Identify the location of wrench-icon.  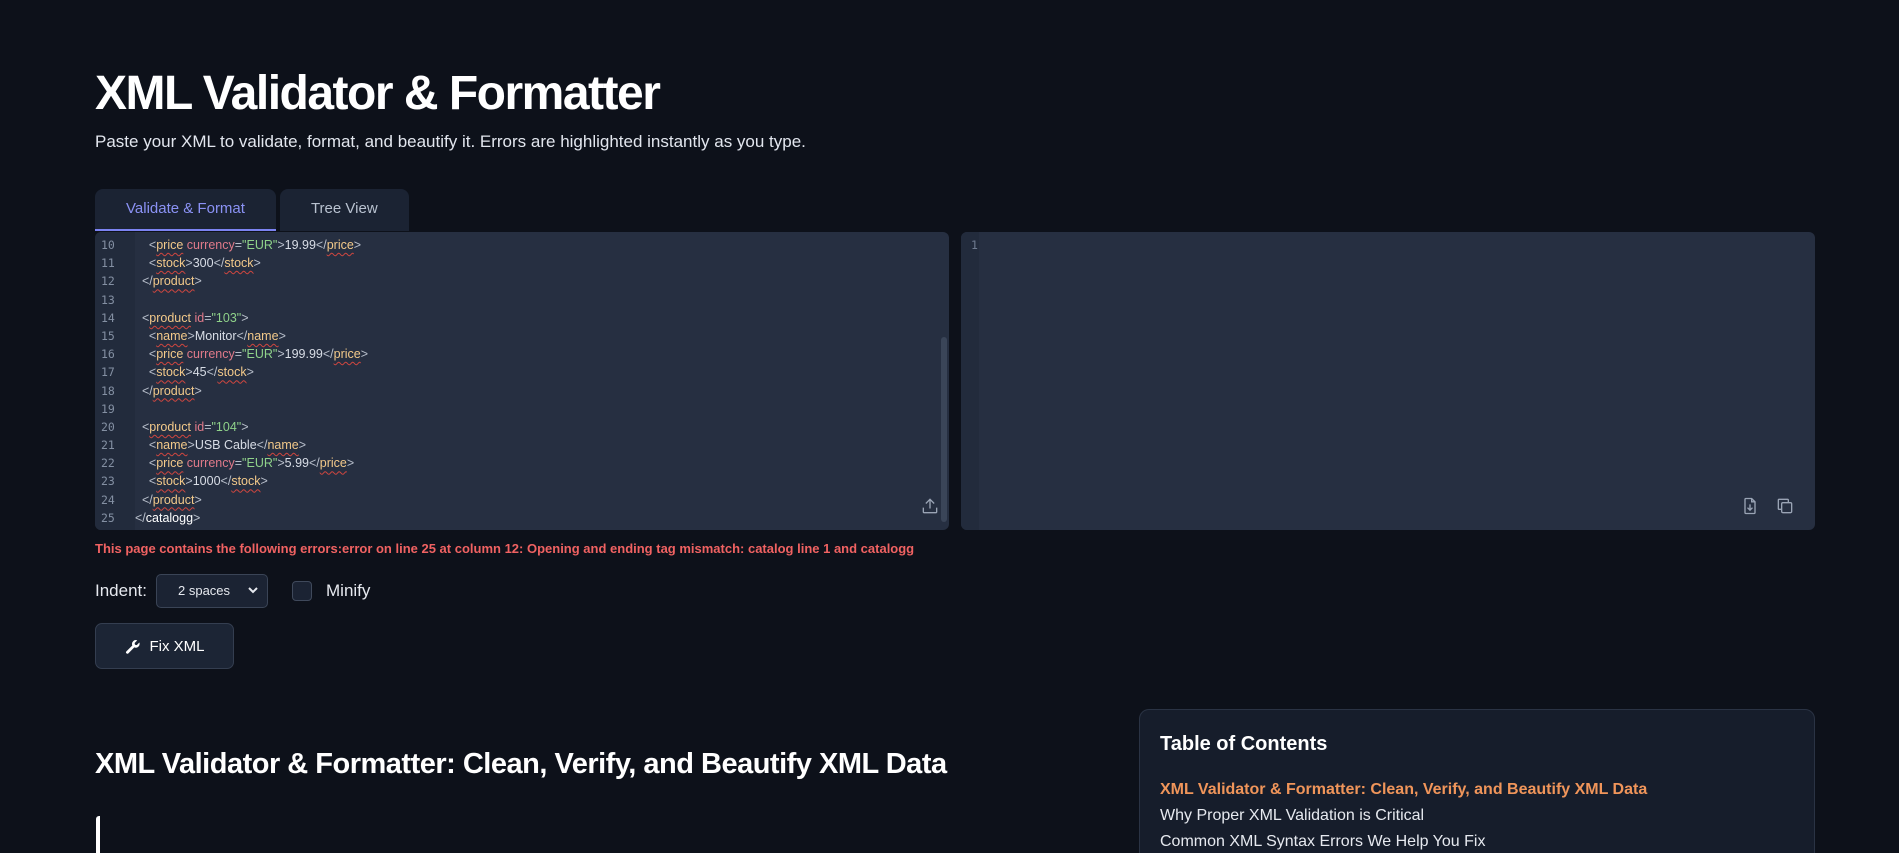
(133, 646).